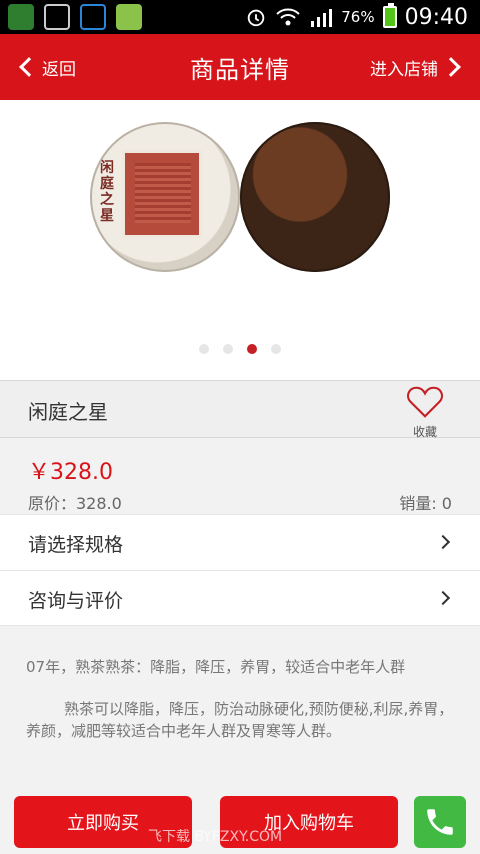  I want to click on battery-percent: 76%, so click(358, 17).